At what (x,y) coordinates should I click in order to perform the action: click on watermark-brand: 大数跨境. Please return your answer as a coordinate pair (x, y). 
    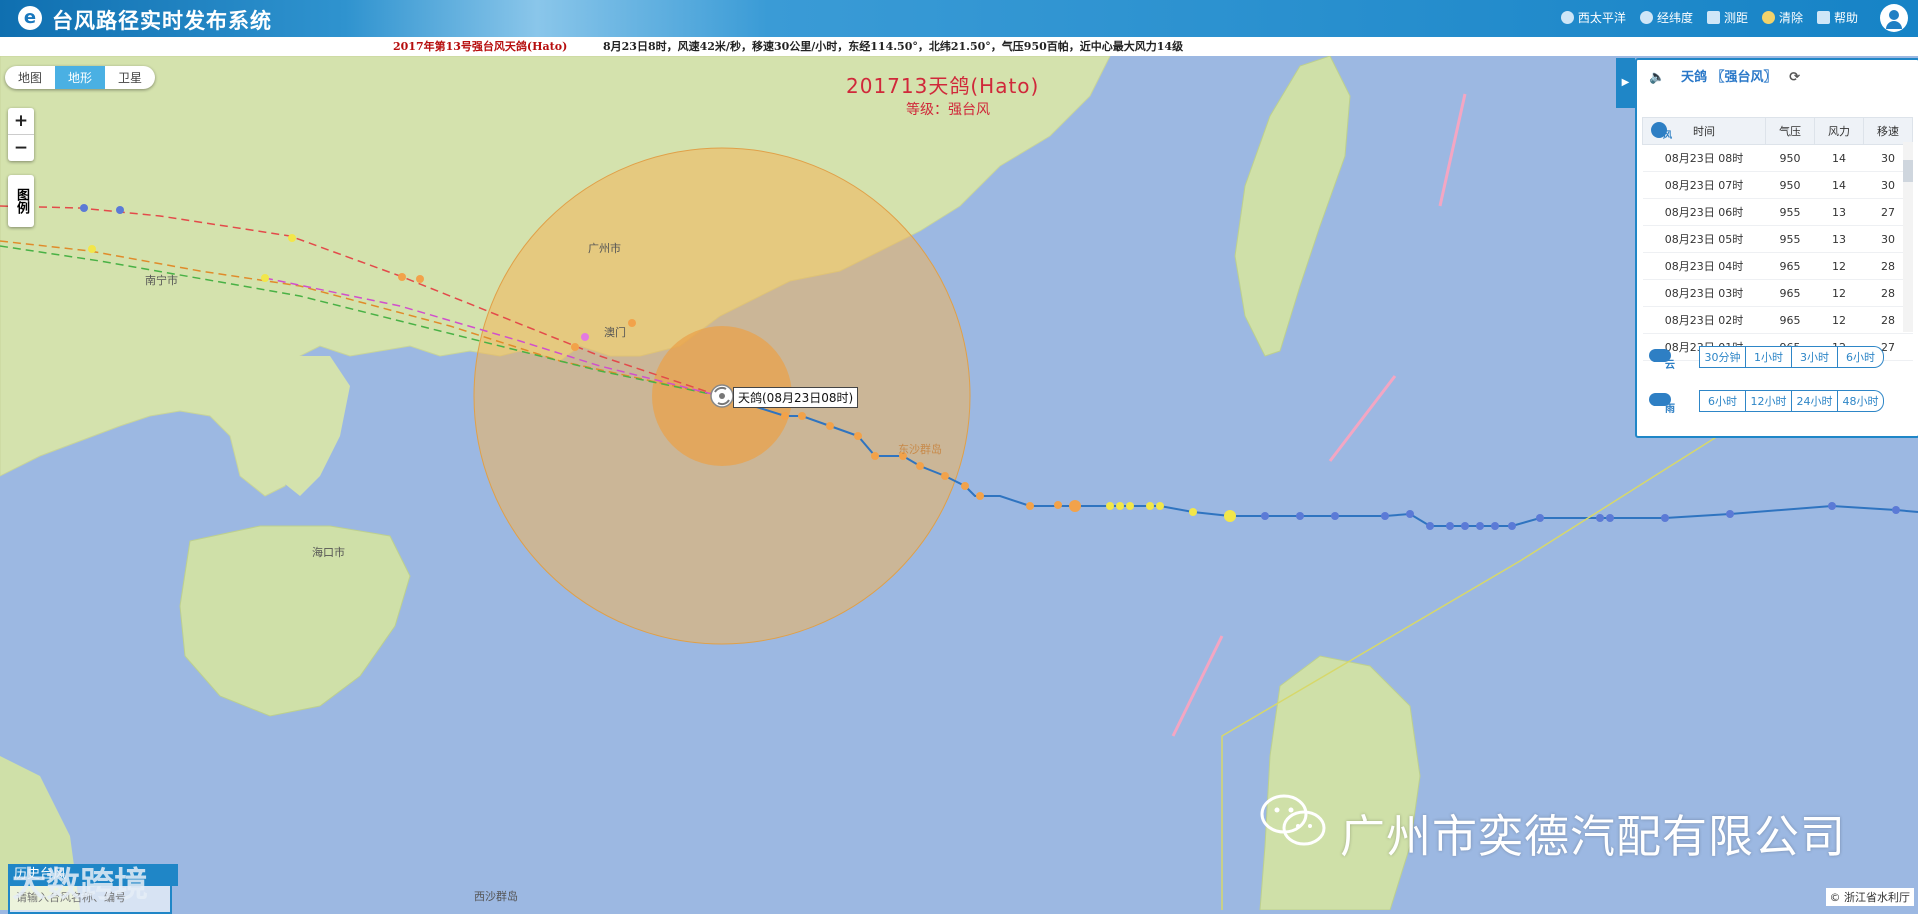
    Looking at the image, I should click on (80, 885).